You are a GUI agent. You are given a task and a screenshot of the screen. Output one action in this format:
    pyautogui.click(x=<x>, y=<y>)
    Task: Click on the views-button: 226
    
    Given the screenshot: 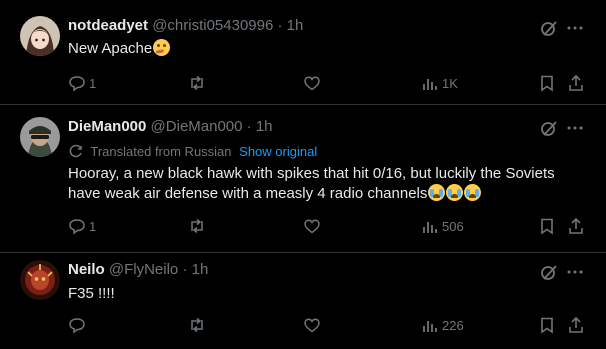 What is the action you would take?
    pyautogui.click(x=442, y=325)
    